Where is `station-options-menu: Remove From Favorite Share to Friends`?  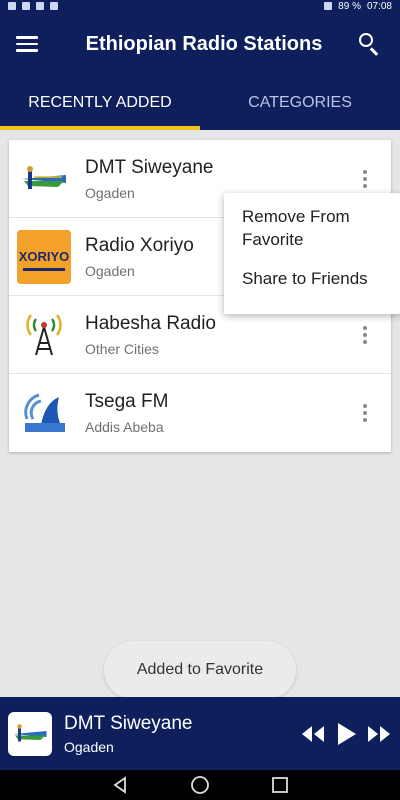
station-options-menu: Remove From Favorite Share to Friends is located at coordinates (312, 253).